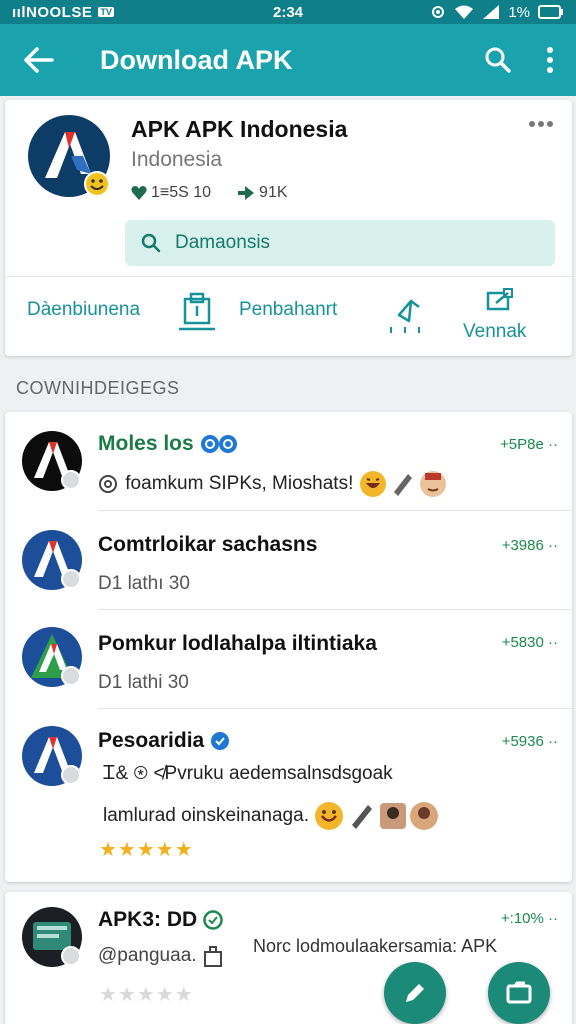 This screenshot has height=1024, width=576. What do you see at coordinates (163, 956) in the screenshot?
I see `item-text: @panguaa.` at bounding box center [163, 956].